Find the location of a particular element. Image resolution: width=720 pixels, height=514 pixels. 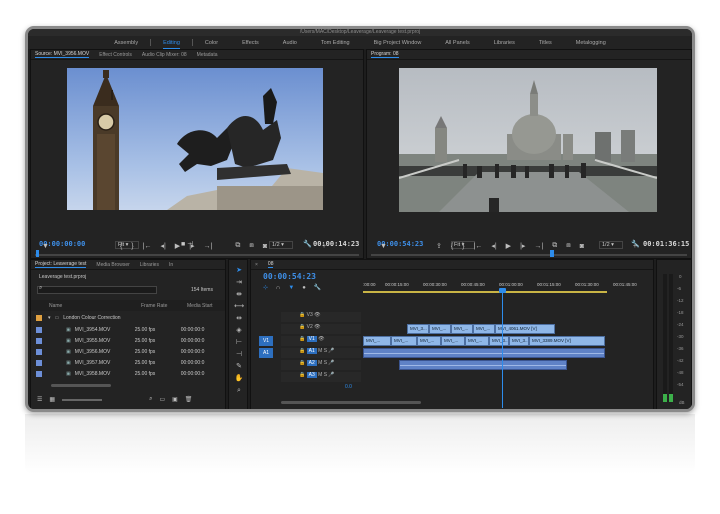

timeline-playhead-handle is located at coordinates (502, 290).